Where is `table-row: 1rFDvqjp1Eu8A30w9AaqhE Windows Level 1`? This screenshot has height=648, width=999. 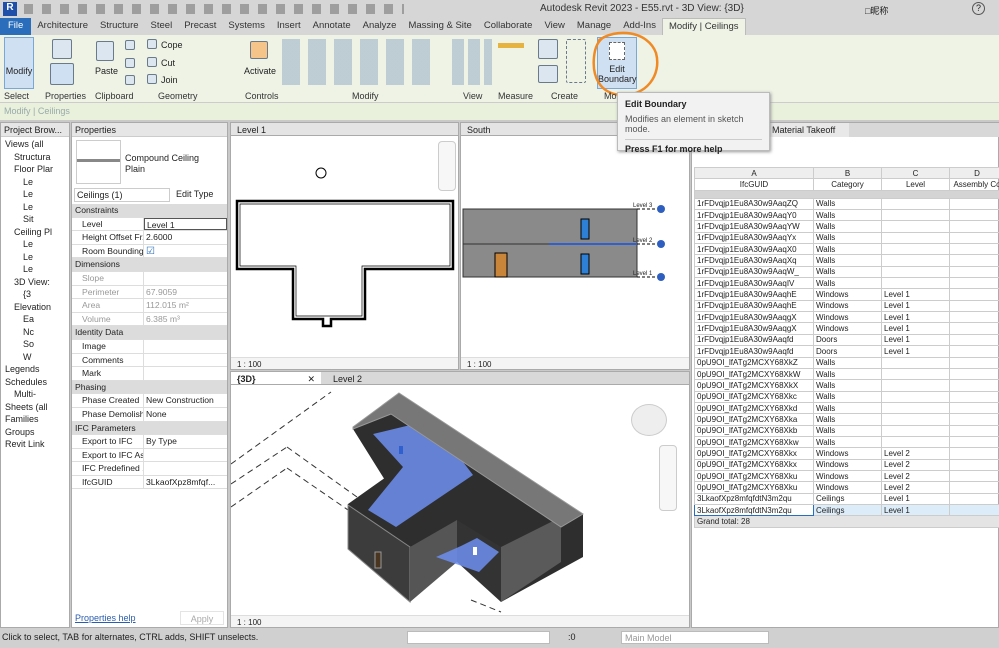
table-row: 1rFDvqjp1Eu8A30w9AaqhE Windows Level 1 is located at coordinates (846, 294).